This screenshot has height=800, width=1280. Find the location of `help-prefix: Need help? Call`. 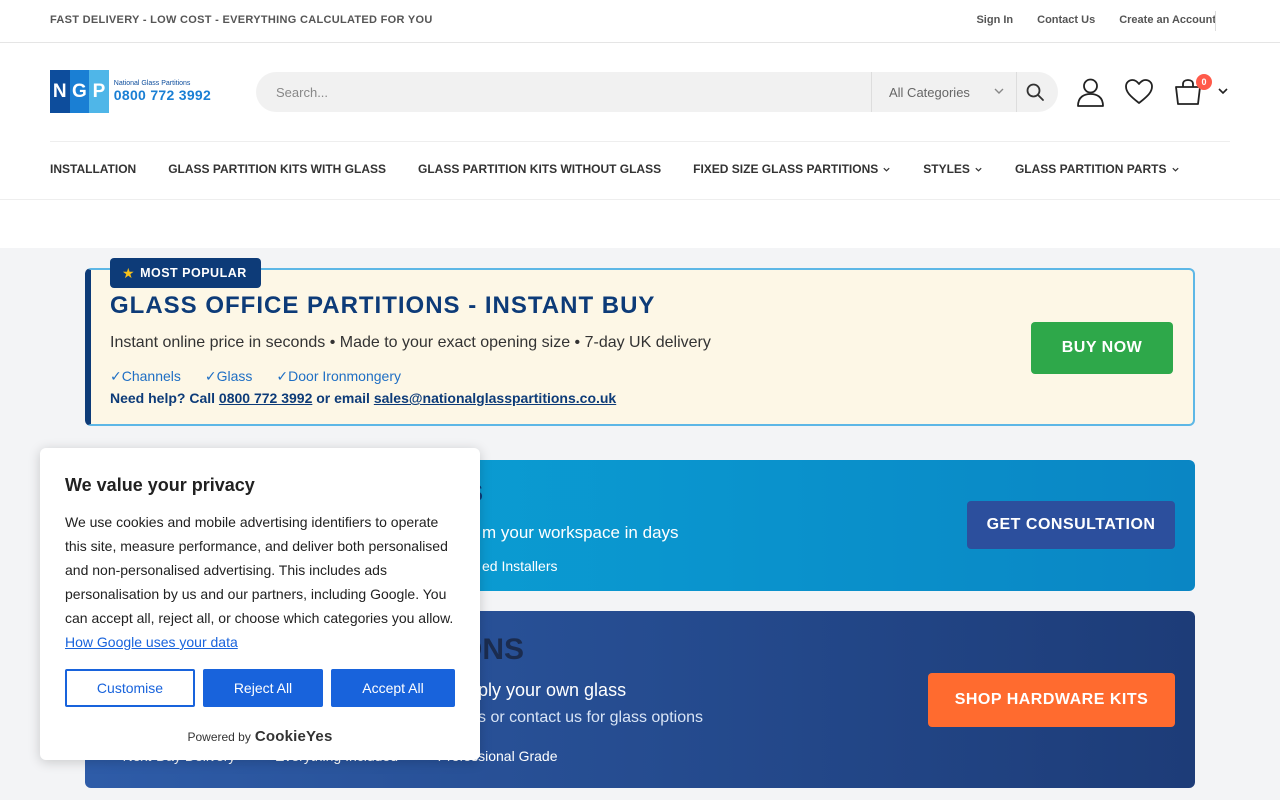

help-prefix: Need help? Call is located at coordinates (164, 398).